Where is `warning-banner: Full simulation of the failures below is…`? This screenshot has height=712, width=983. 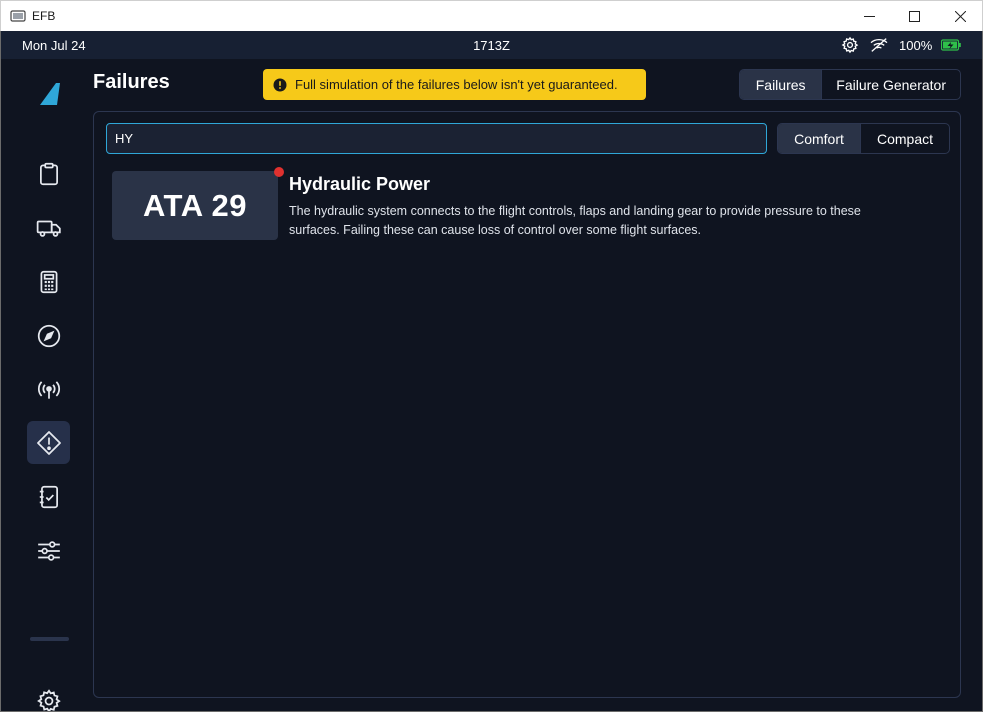
warning-banner: Full simulation of the failures below is… is located at coordinates (454, 84).